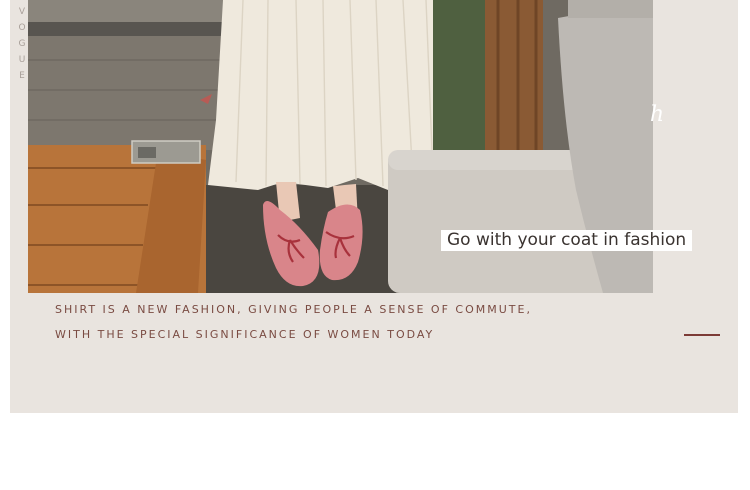 The height and width of the screenshot is (490, 750). I want to click on step, so click(128, 11).